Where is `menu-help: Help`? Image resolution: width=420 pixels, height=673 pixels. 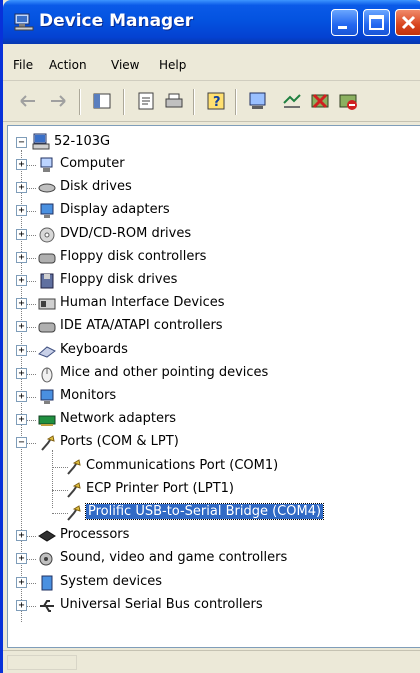
menu-help: Help is located at coordinates (172, 65).